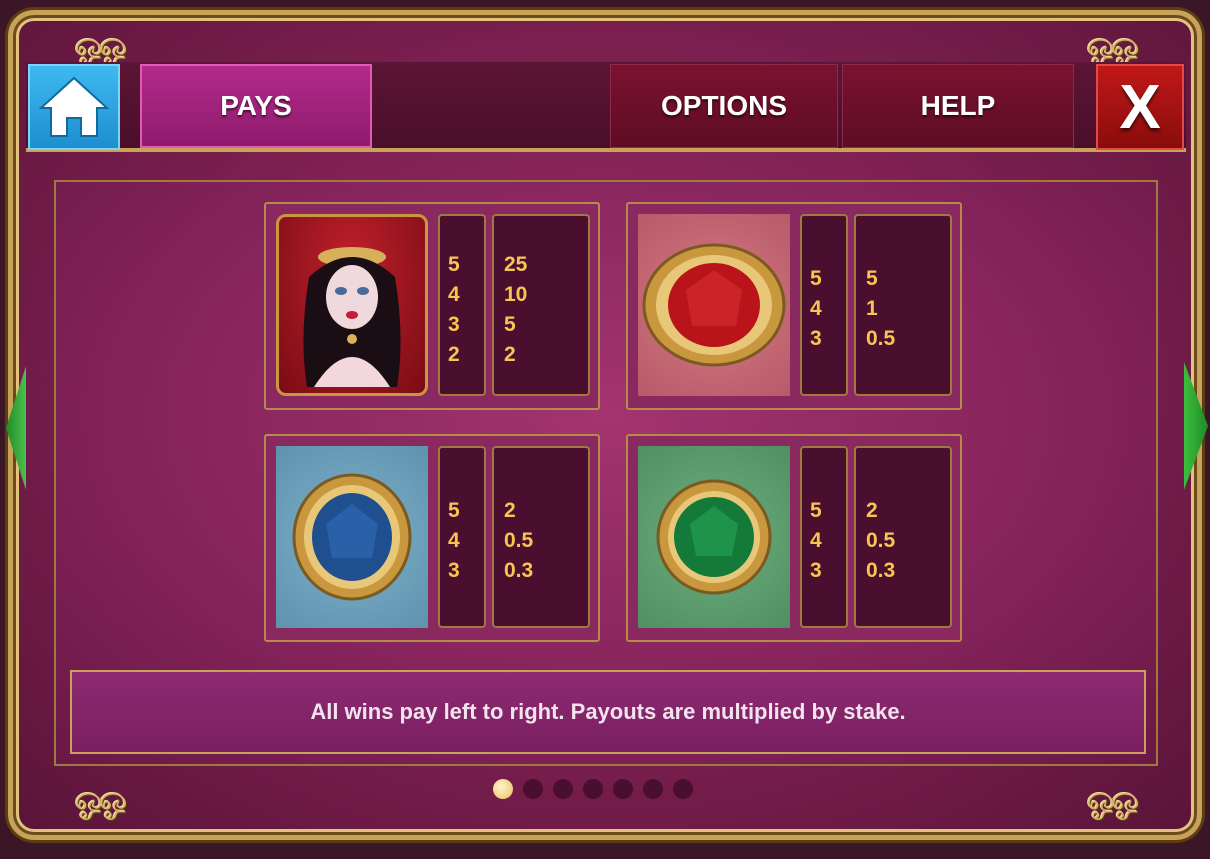 This screenshot has height=859, width=1210. What do you see at coordinates (256, 106) in the screenshot?
I see `tab-pays: PAYS` at bounding box center [256, 106].